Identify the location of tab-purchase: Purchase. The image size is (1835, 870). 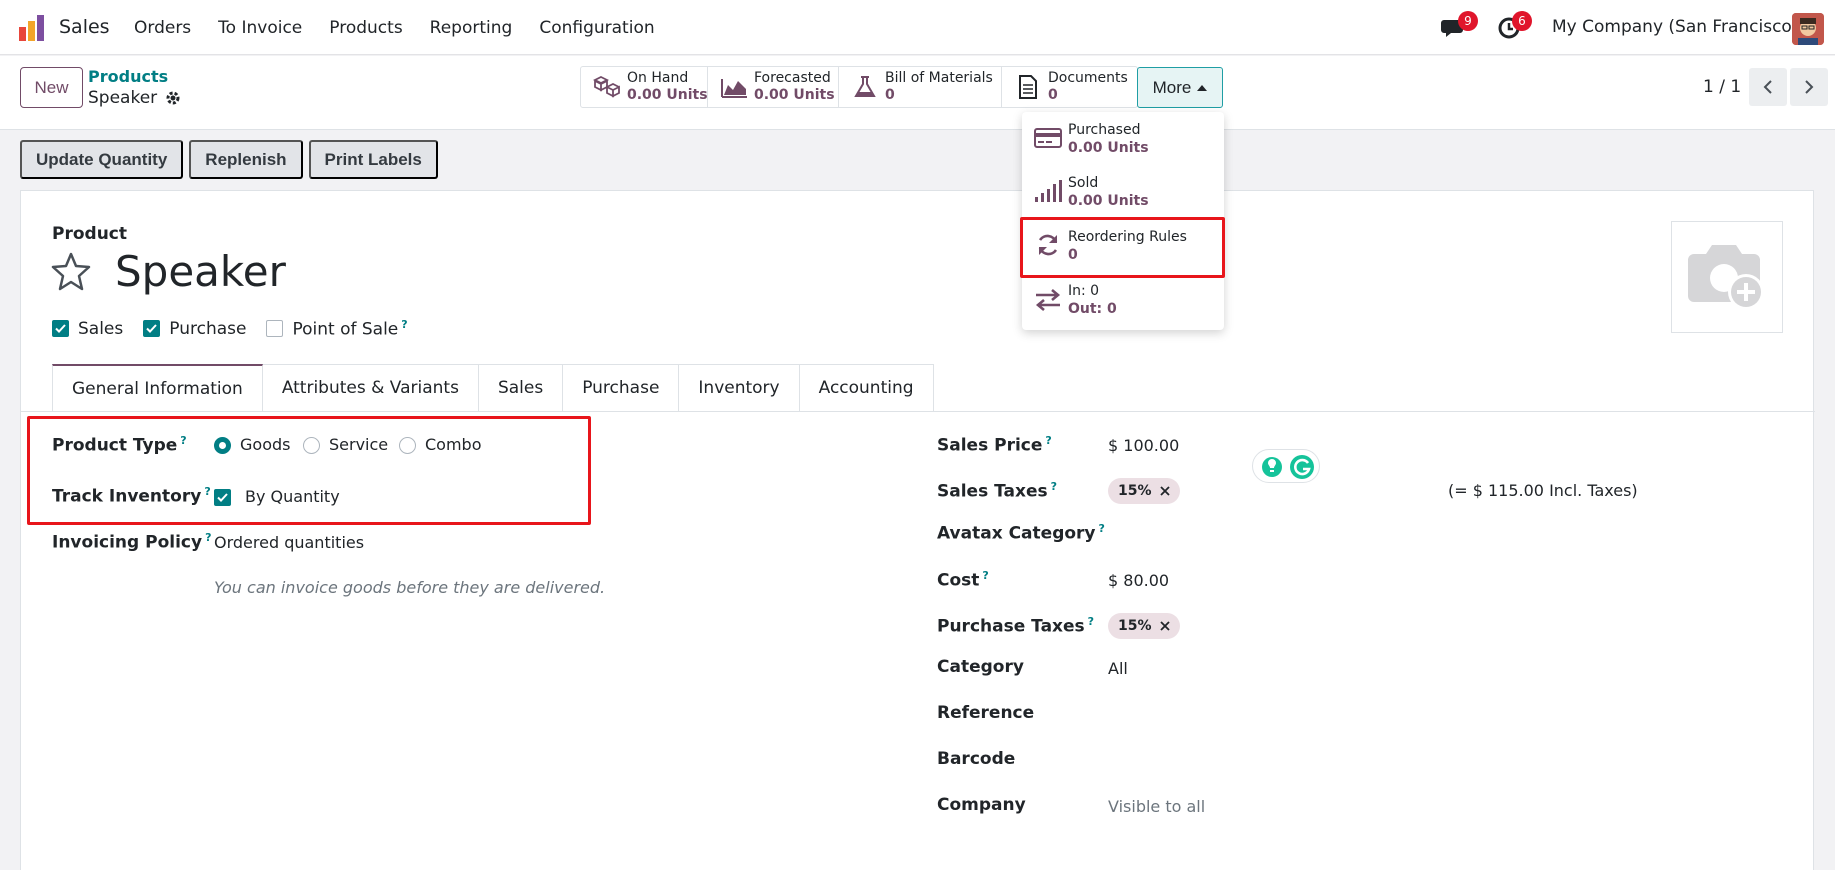
(621, 388).